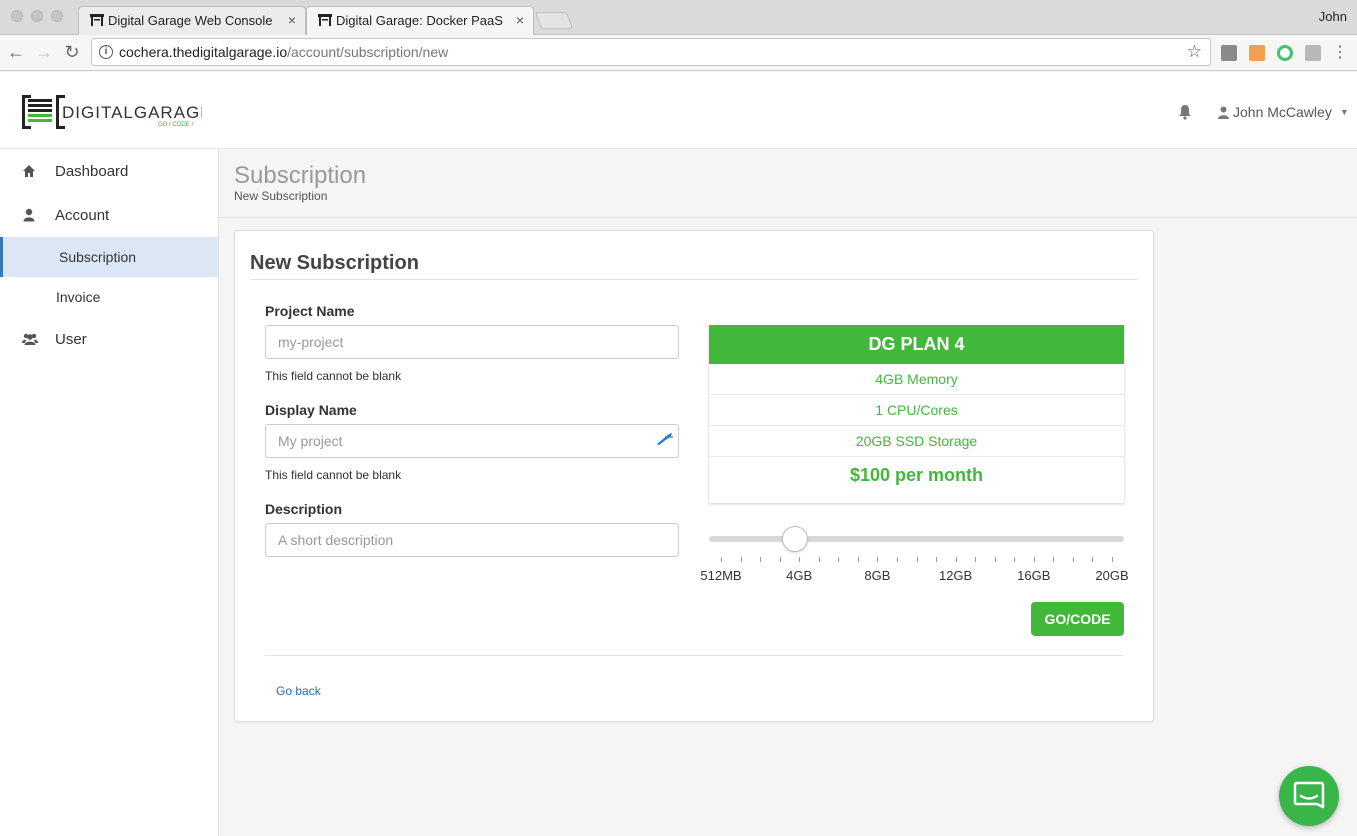 The image size is (1357, 836). Describe the element at coordinates (1340, 52) in the screenshot. I see `browser-menu-icon: ⋮` at that location.